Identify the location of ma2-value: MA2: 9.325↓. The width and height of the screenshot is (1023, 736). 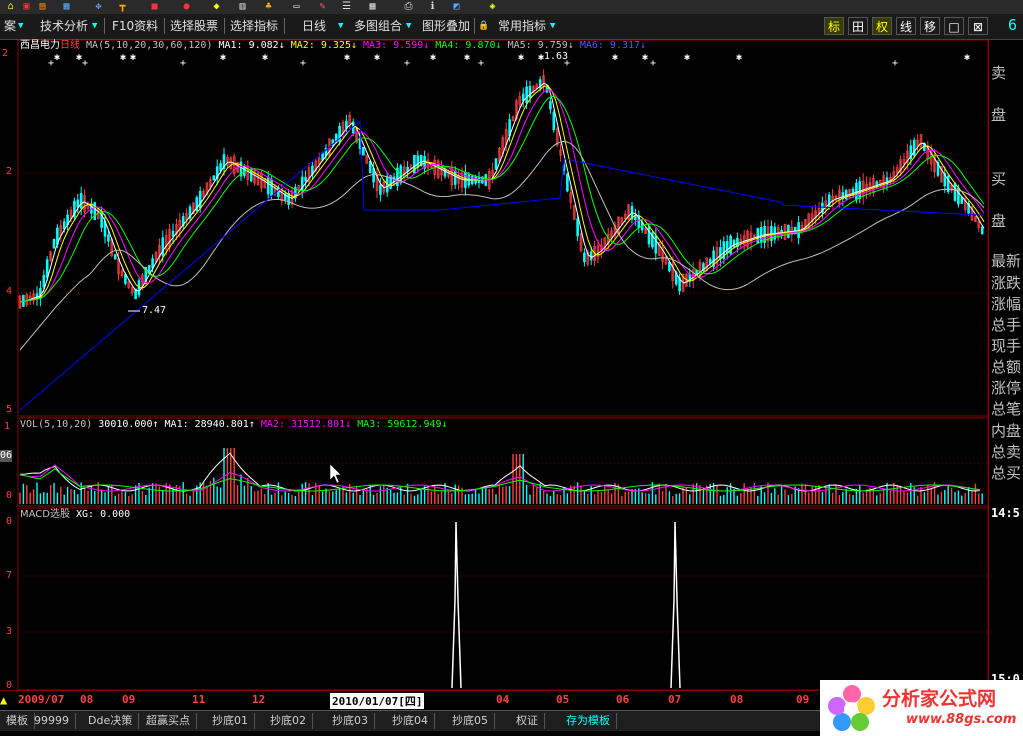
(323, 45).